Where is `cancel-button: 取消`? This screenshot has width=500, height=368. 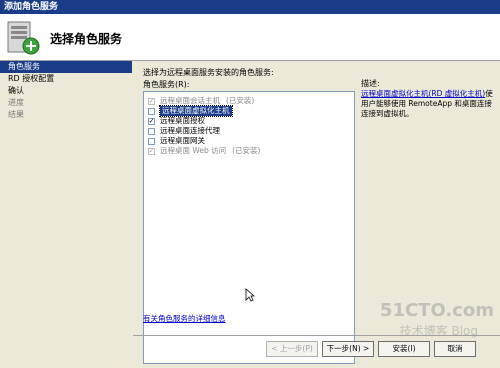 cancel-button: 取消 is located at coordinates (455, 349).